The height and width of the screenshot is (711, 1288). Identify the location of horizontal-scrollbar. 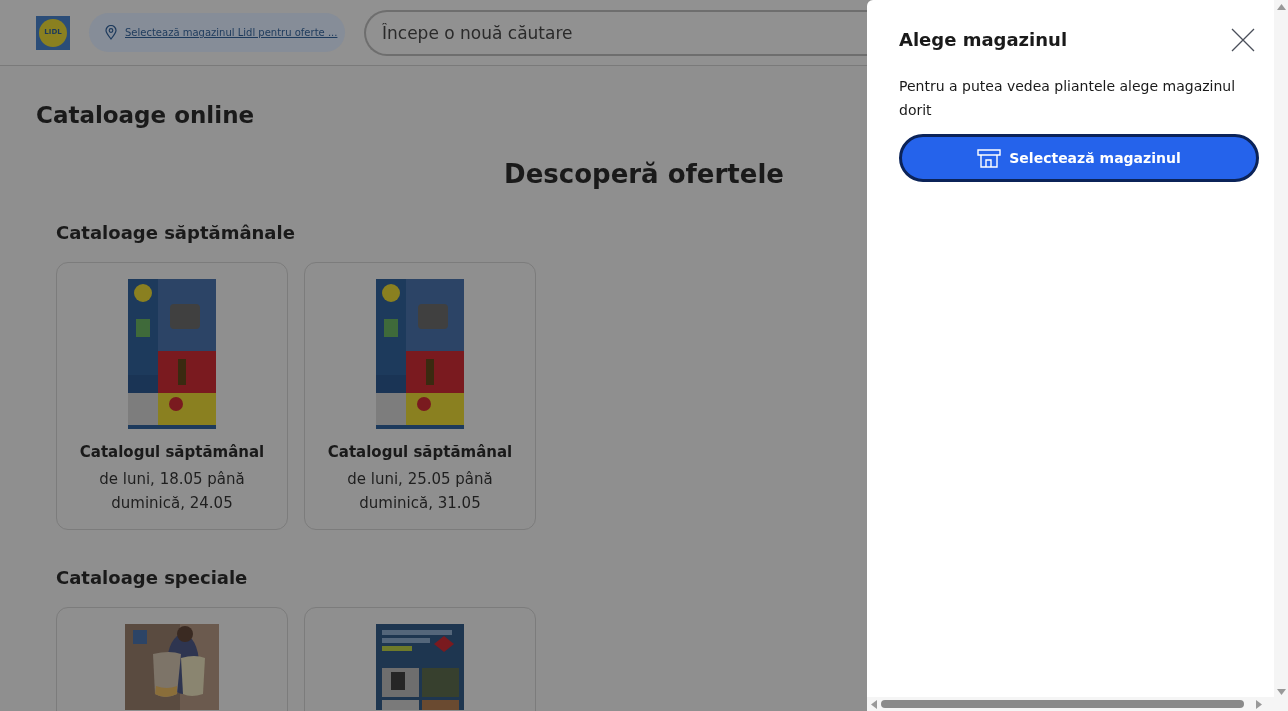
(1070, 704).